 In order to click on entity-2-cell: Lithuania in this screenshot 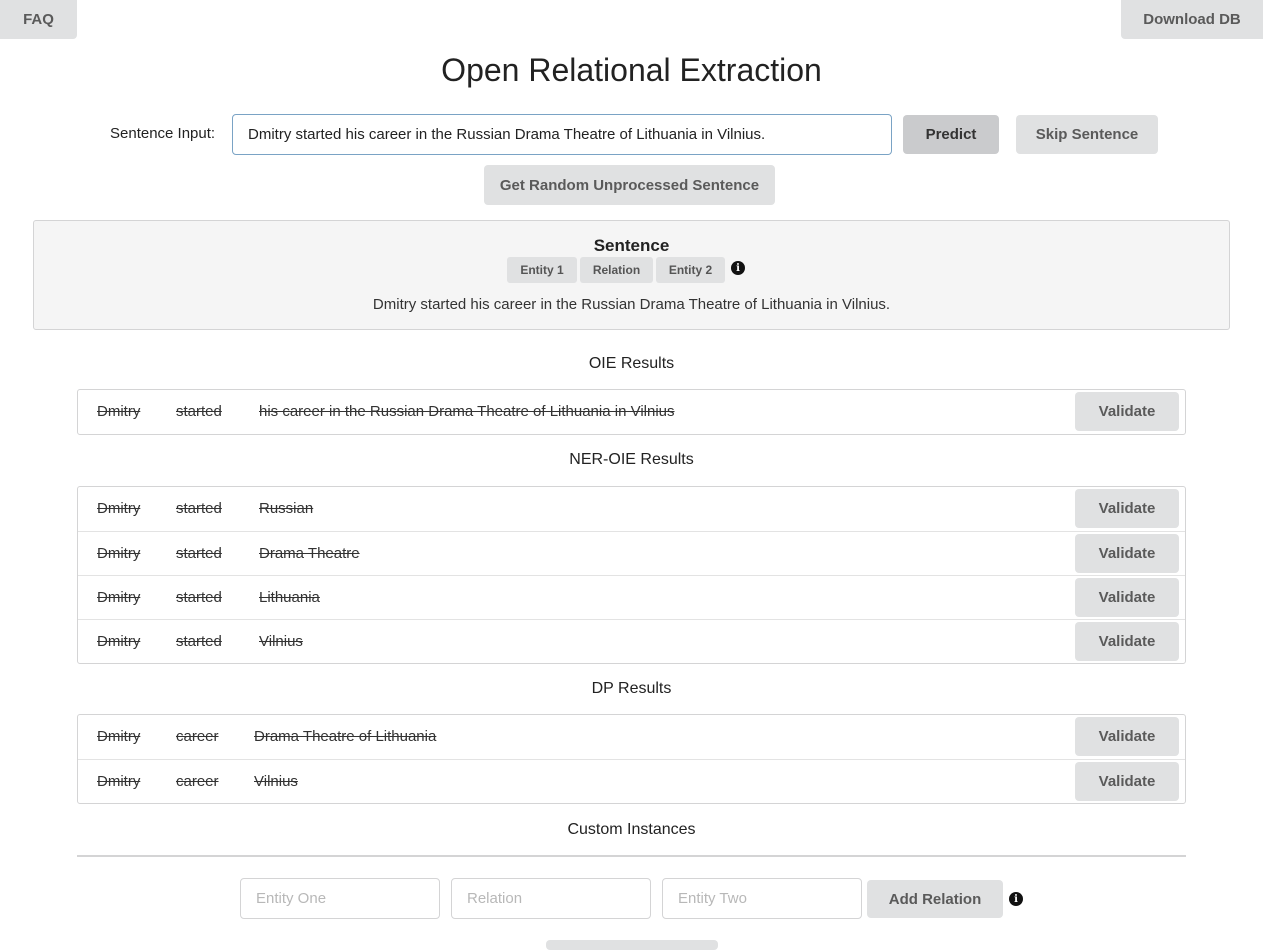, I will do `click(289, 597)`.